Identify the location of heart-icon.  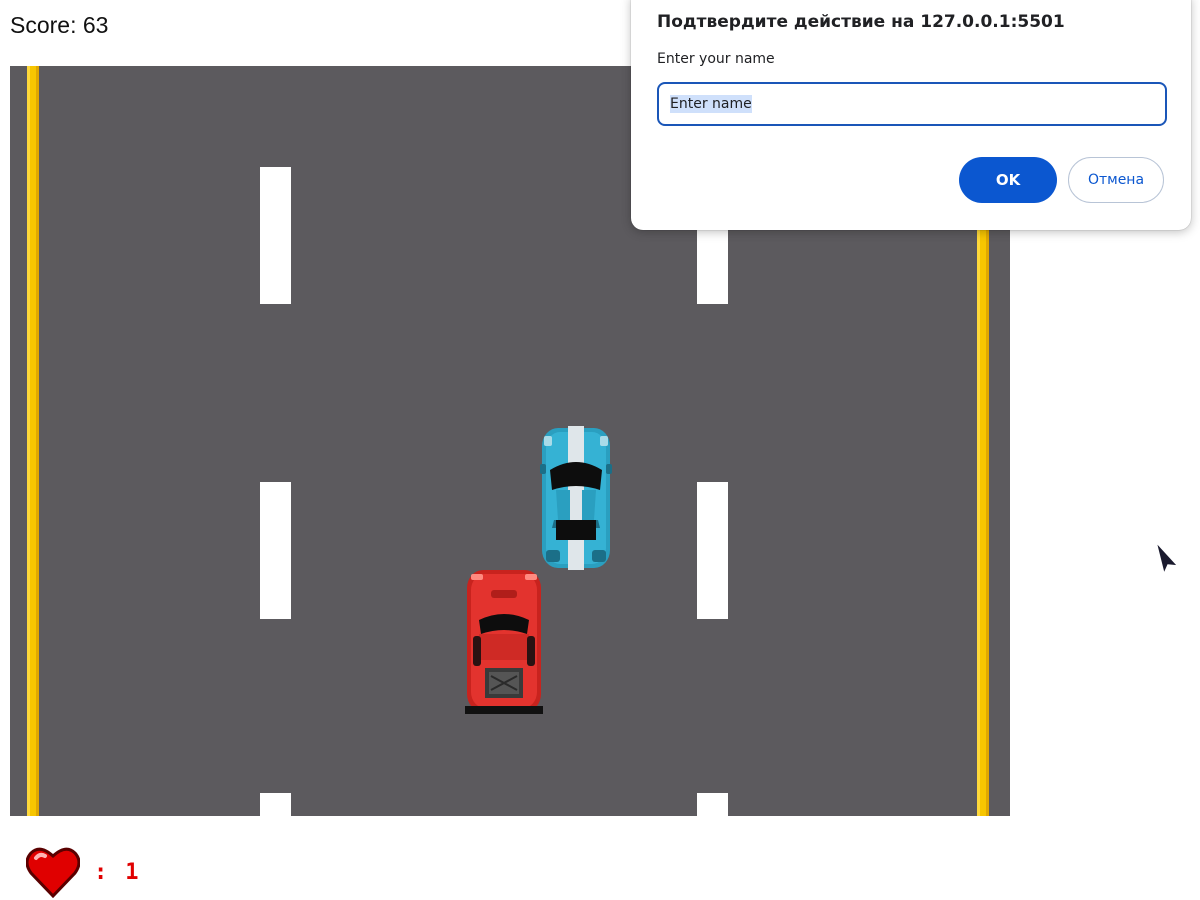
(53, 872).